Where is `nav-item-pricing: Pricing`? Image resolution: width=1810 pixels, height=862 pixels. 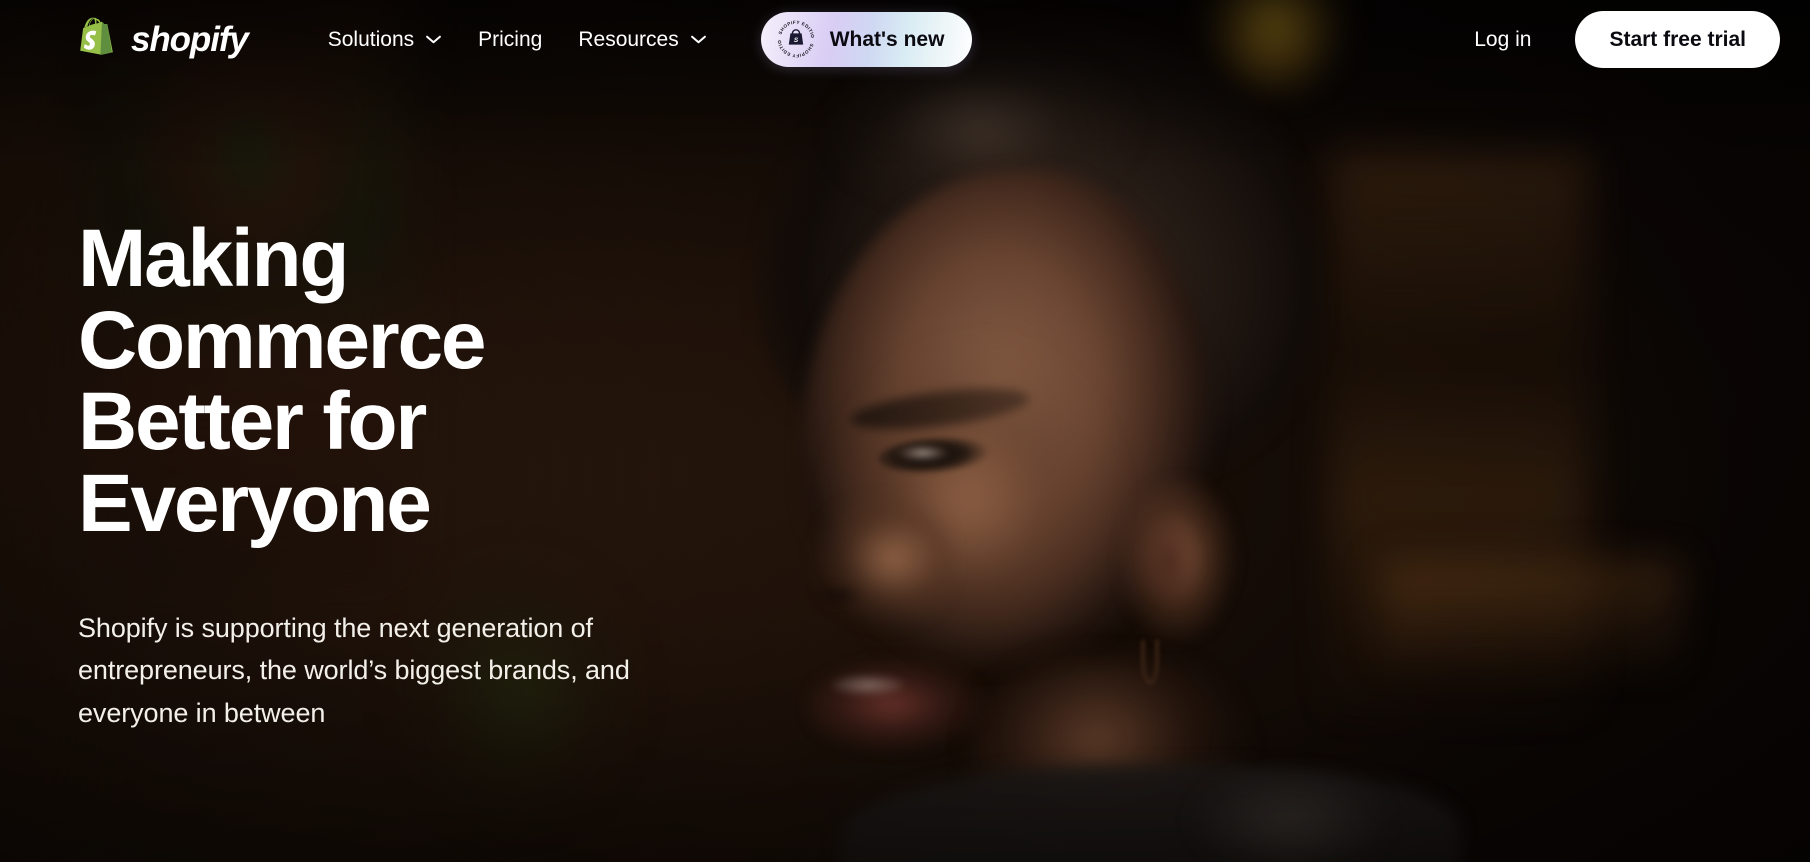
nav-item-pricing: Pricing is located at coordinates (510, 39).